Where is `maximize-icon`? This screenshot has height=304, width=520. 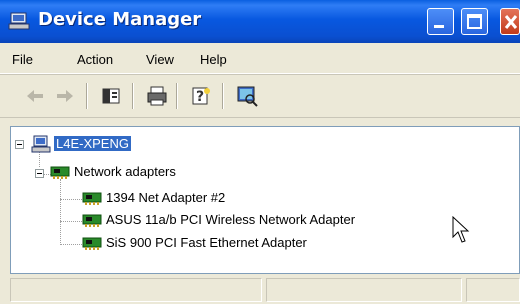 maximize-icon is located at coordinates (474, 21).